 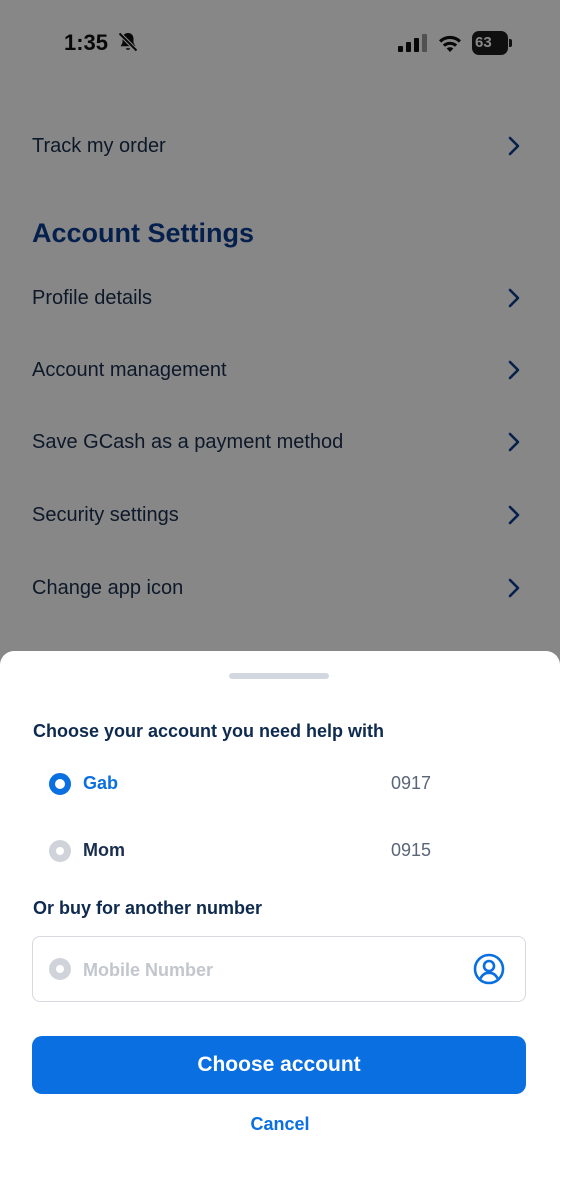 What do you see at coordinates (489, 969) in the screenshot?
I see `contact-icon` at bounding box center [489, 969].